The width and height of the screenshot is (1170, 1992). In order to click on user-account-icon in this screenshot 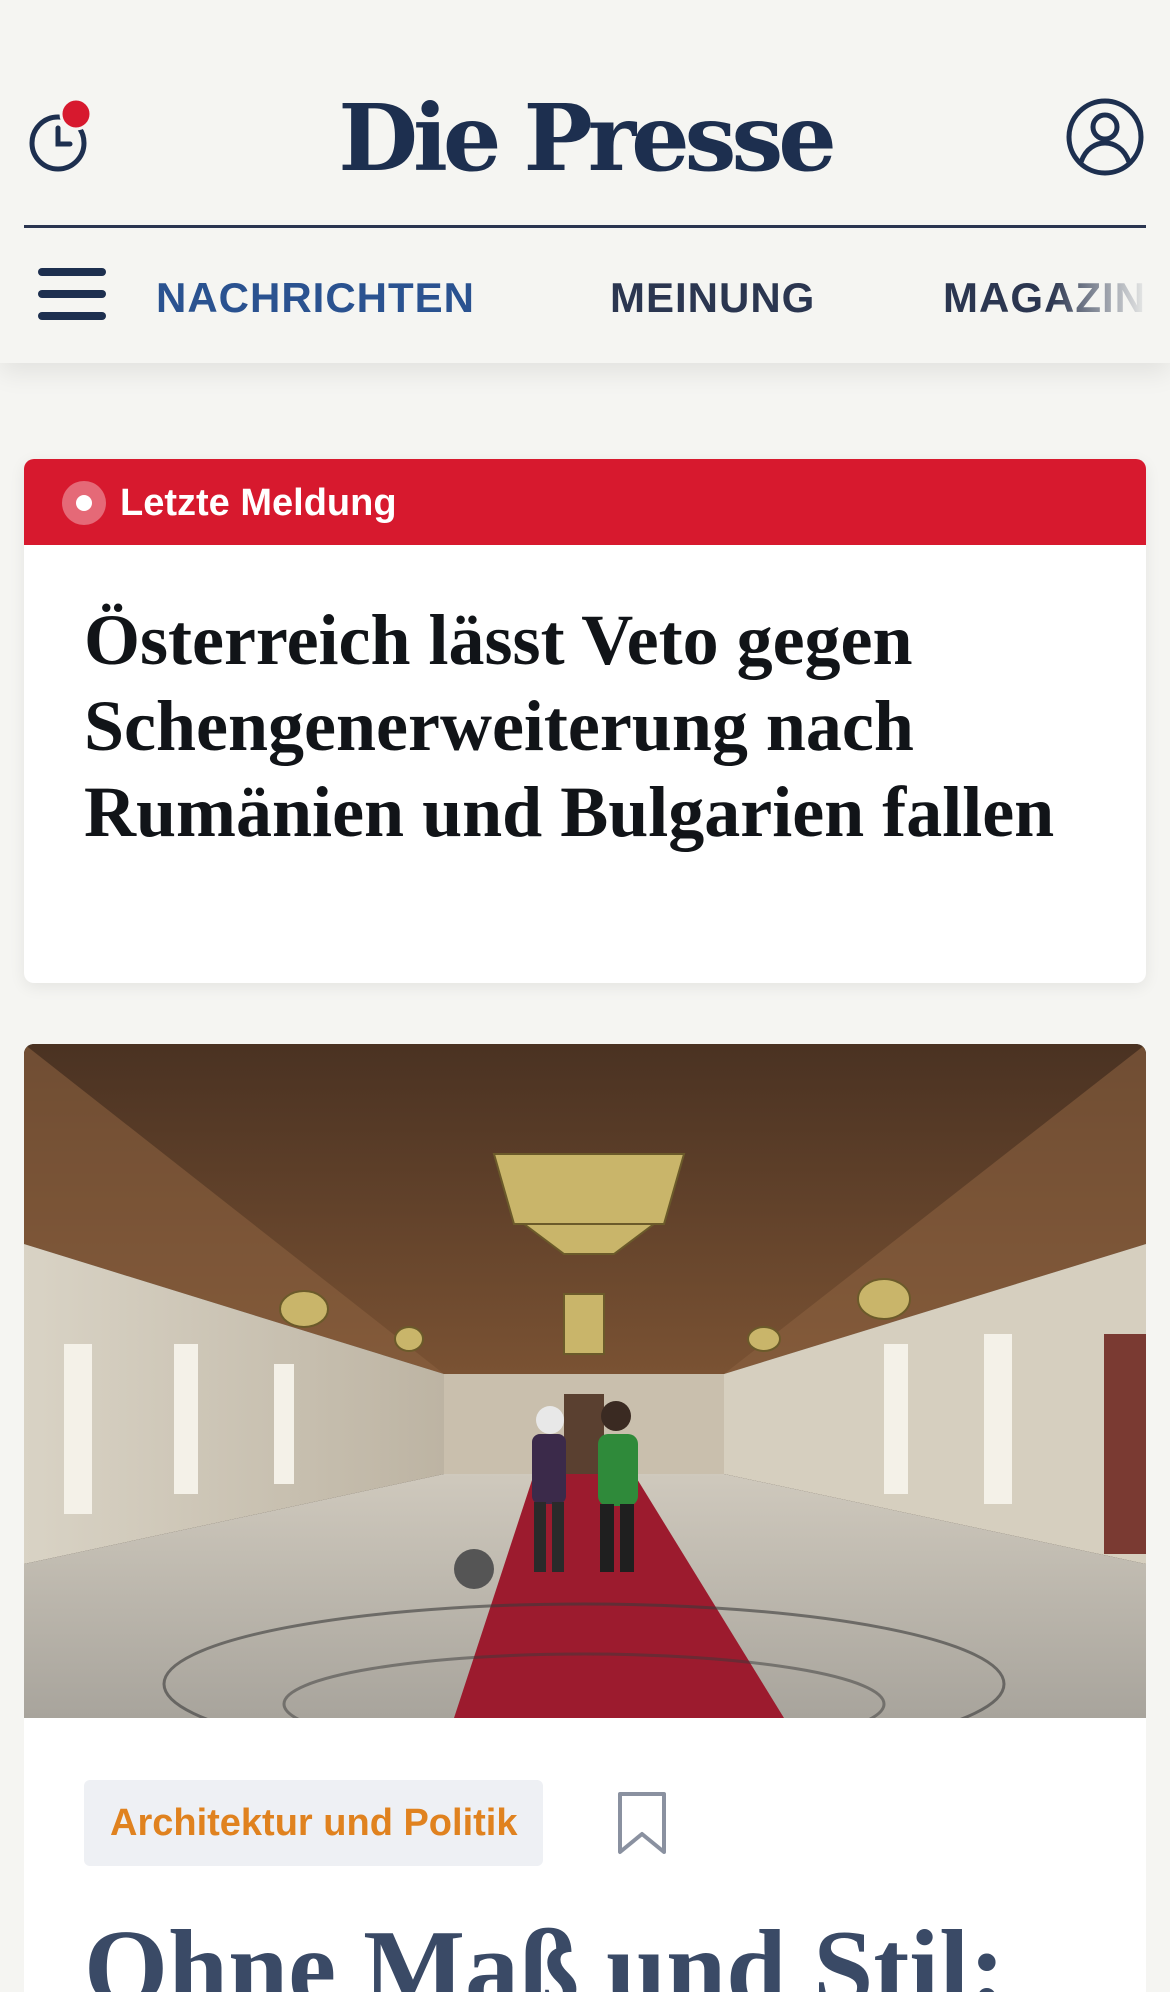, I will do `click(1105, 137)`.